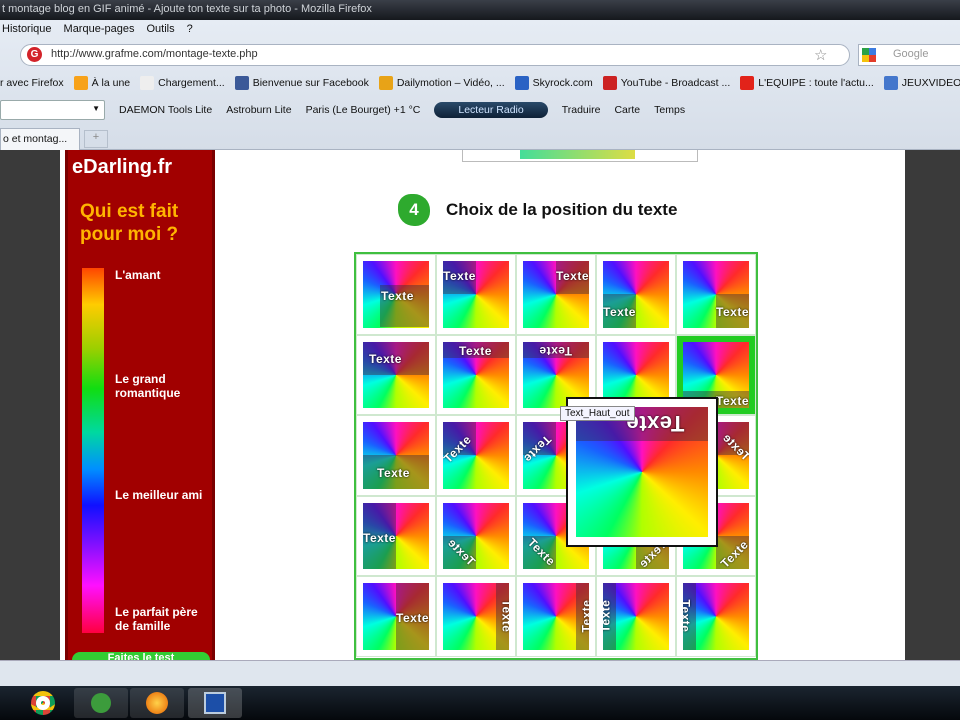 This screenshot has width=960, height=720. What do you see at coordinates (820, 55) in the screenshot?
I see `bookmark-star-icon: ☆` at bounding box center [820, 55].